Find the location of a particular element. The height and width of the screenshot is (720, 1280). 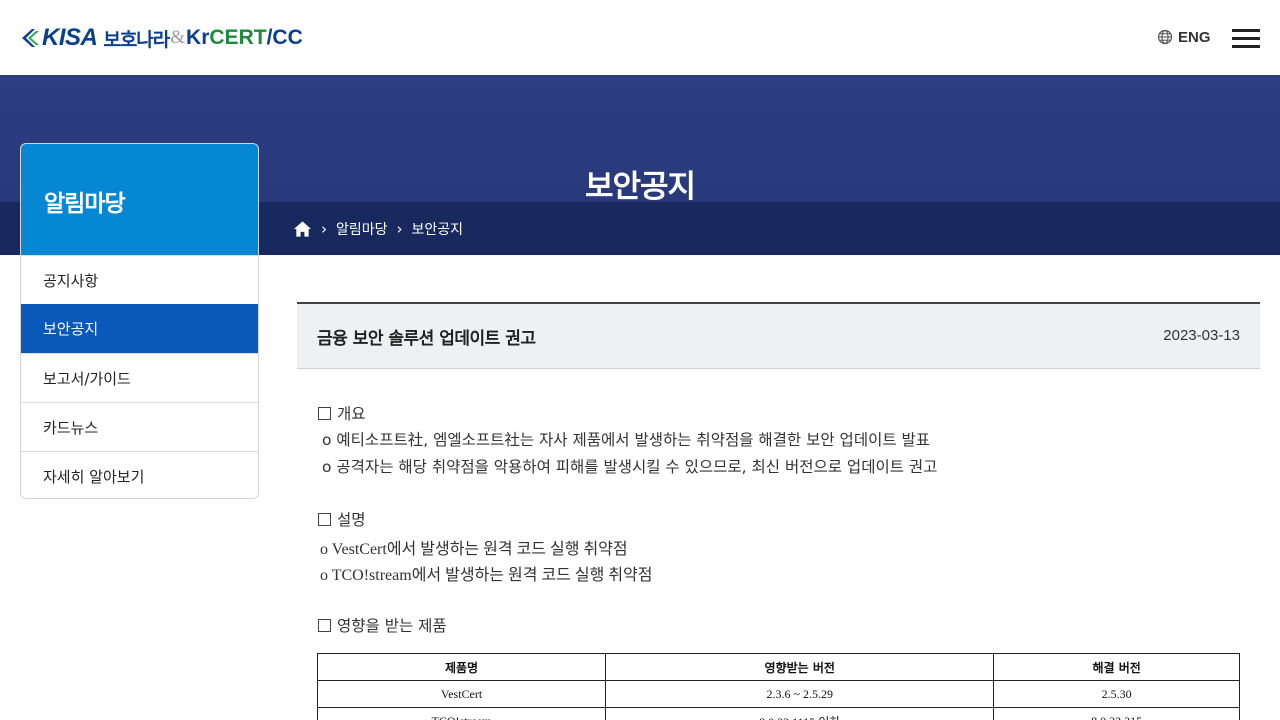

table-cell: 2.3.6 ~ 2.5.29 is located at coordinates (800, 694).